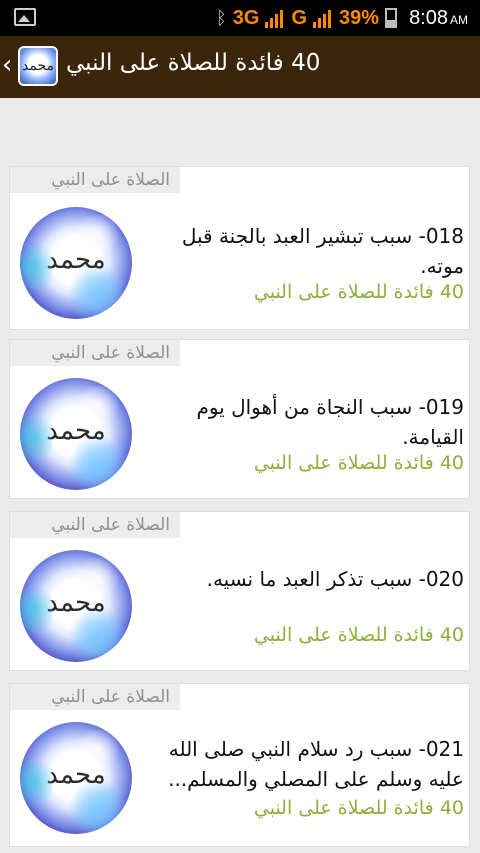 The width and height of the screenshot is (480, 853). I want to click on clock-ampm: AM, so click(459, 19).